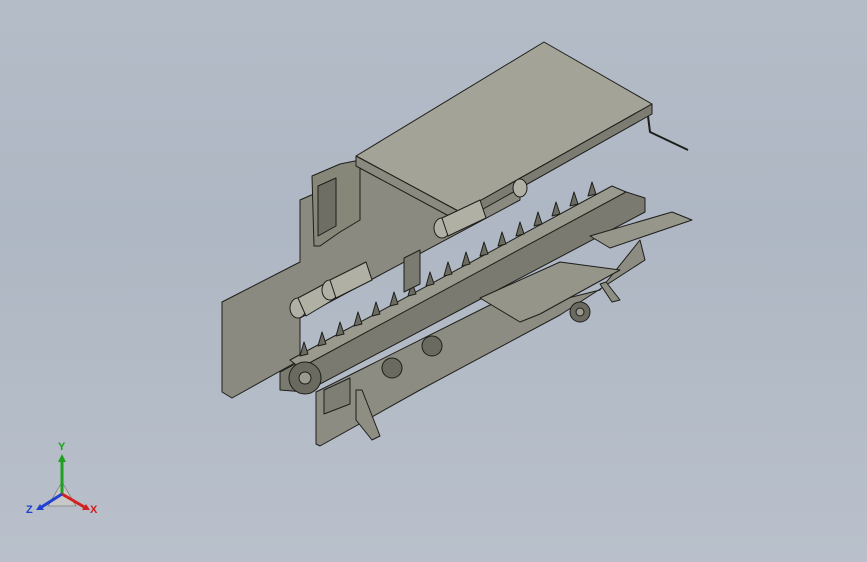  Describe the element at coordinates (29, 510) in the screenshot. I see `triad-z-label: Z` at that location.